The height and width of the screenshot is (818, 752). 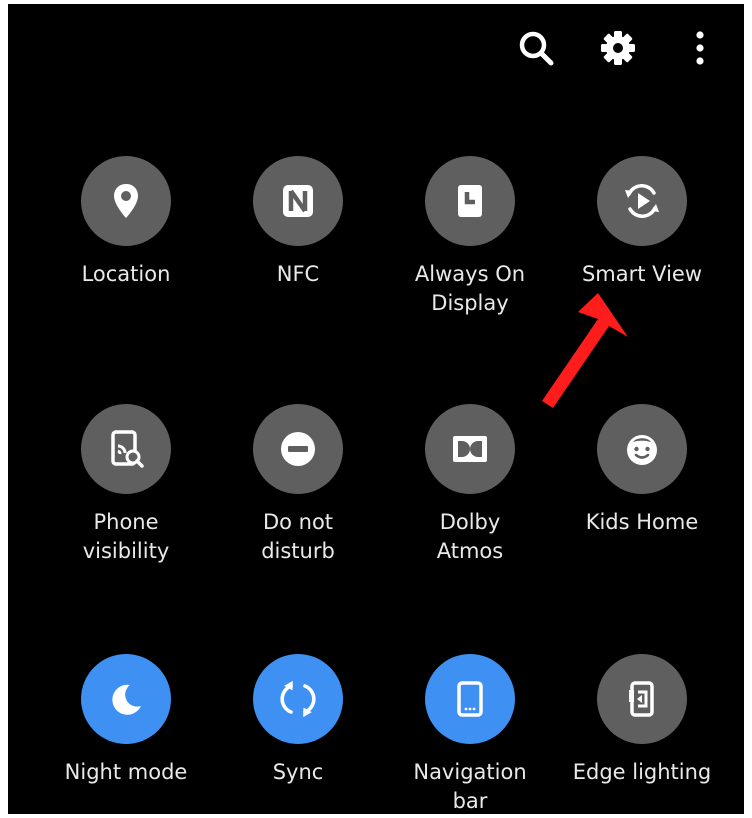 I want to click on annotation-arrow, so click(x=585, y=350).